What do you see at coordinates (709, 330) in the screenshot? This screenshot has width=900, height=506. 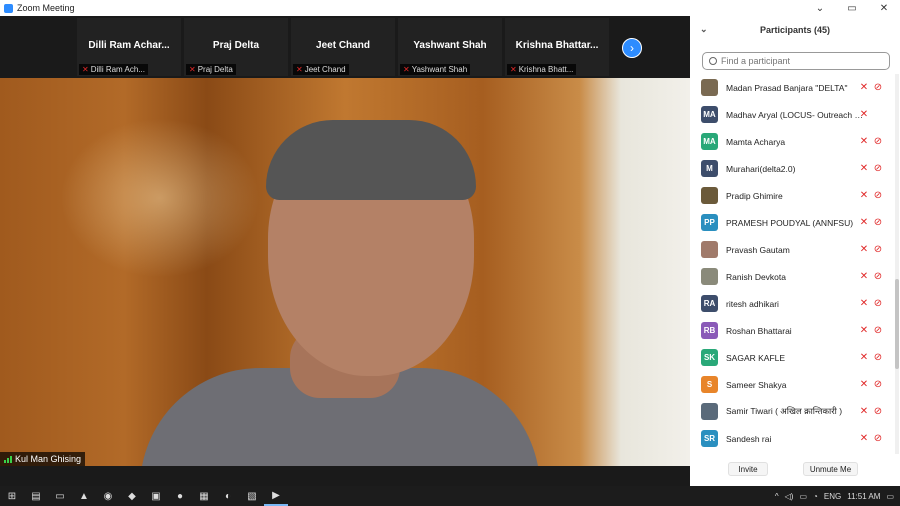 I see `avatar: RB` at bounding box center [709, 330].